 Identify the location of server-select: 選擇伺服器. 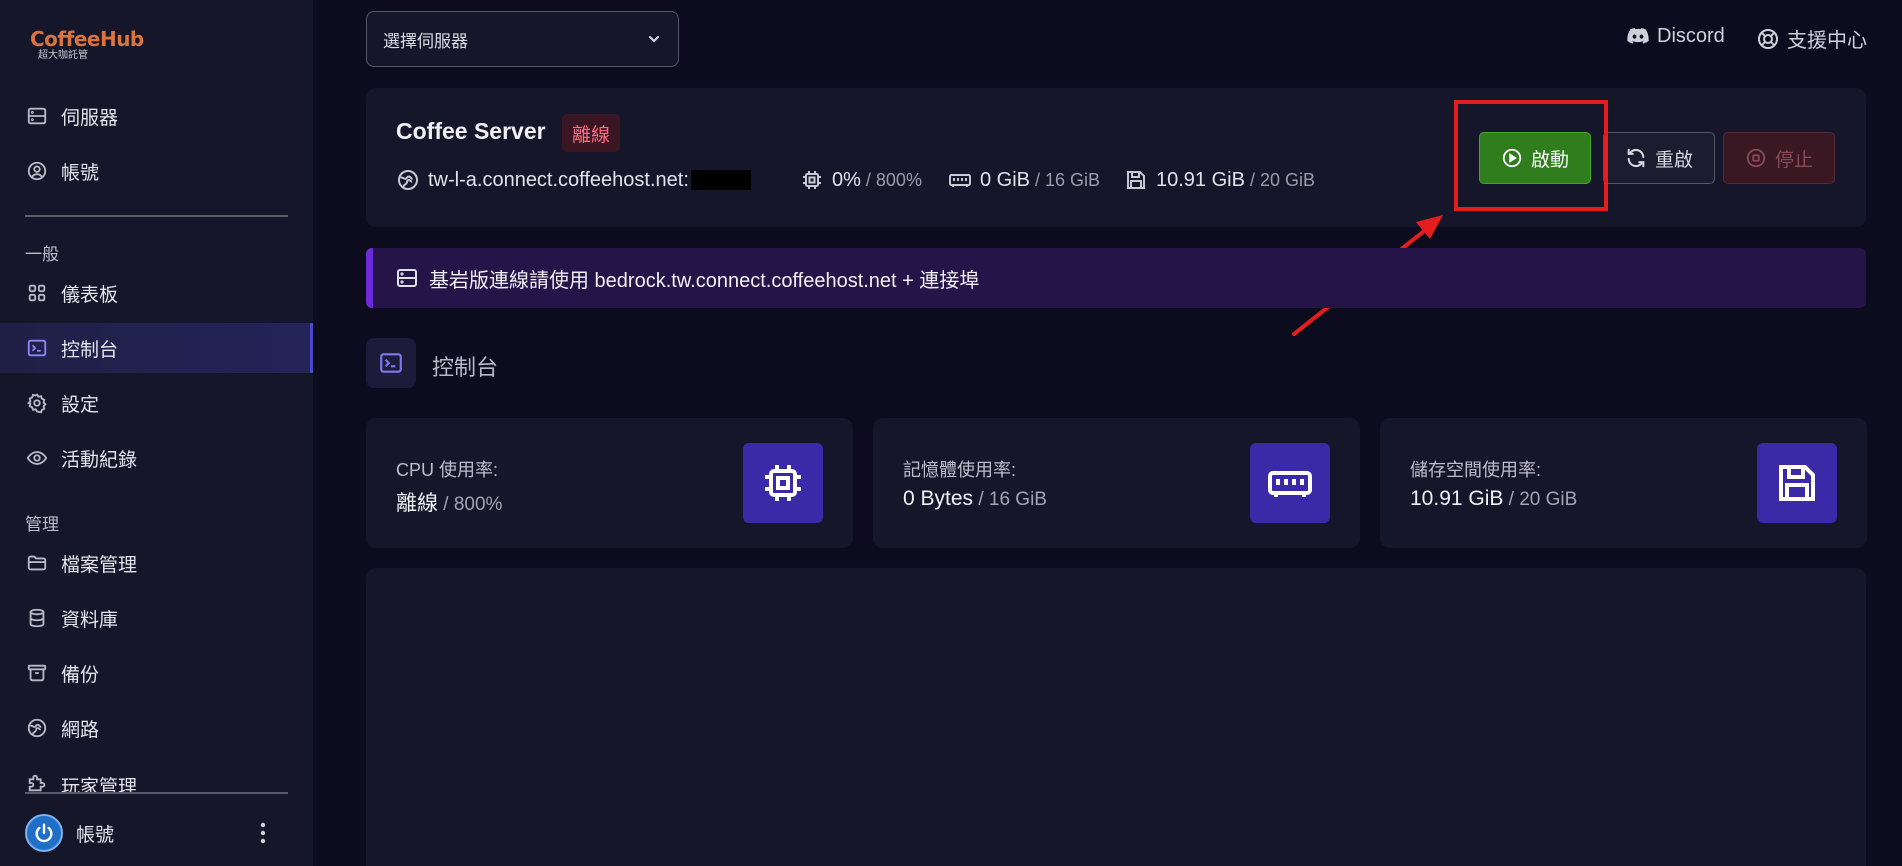
(522, 39).